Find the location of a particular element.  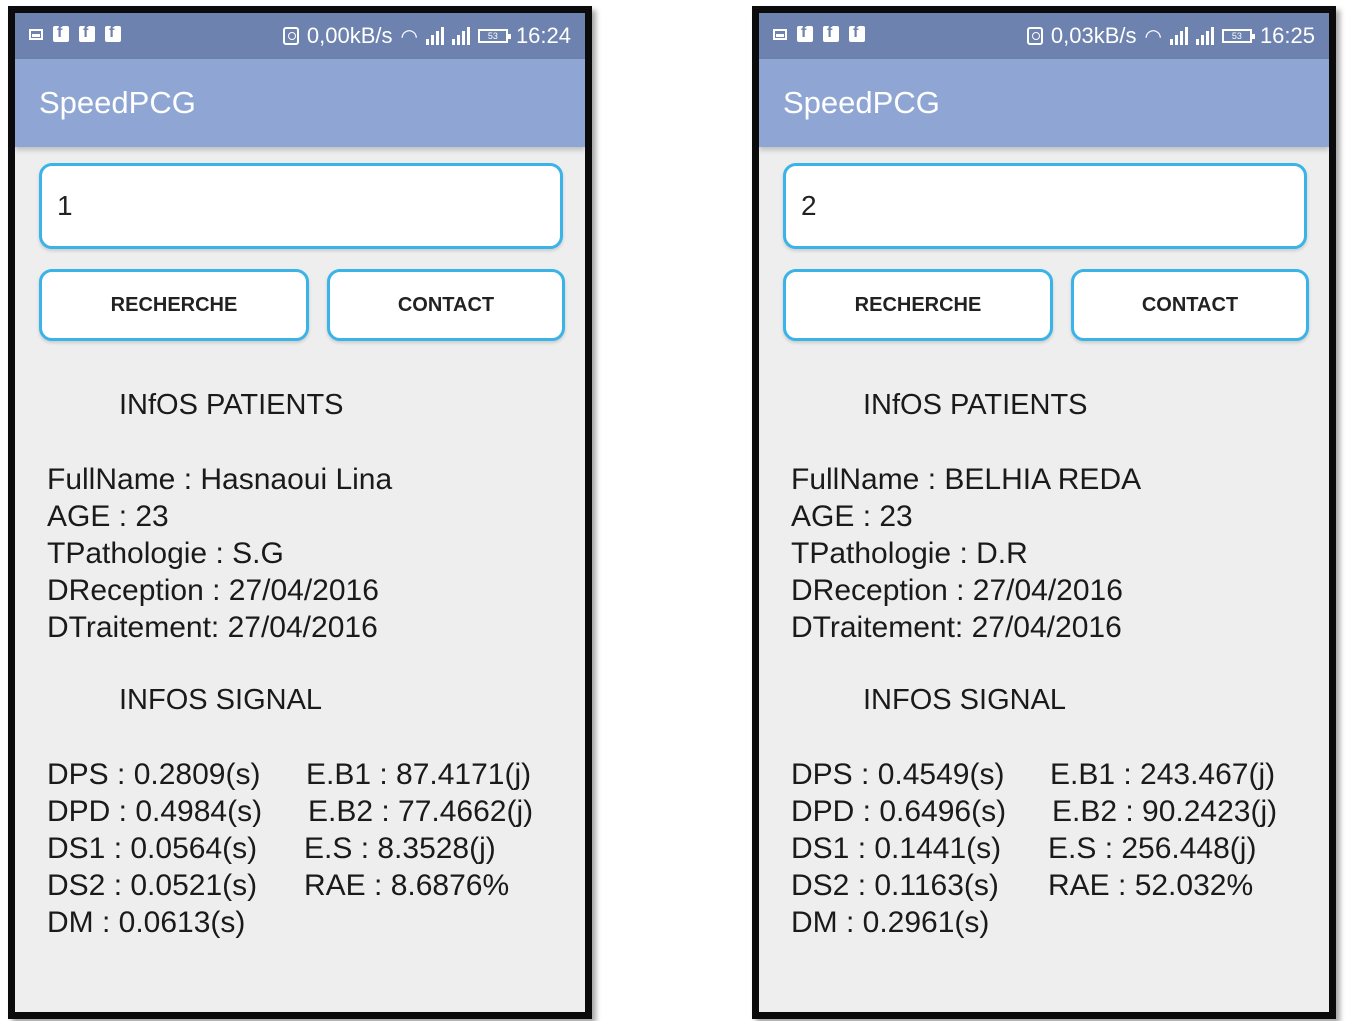

signal-eb2: E.B2 : 90.2423(j) is located at coordinates (1165, 811).